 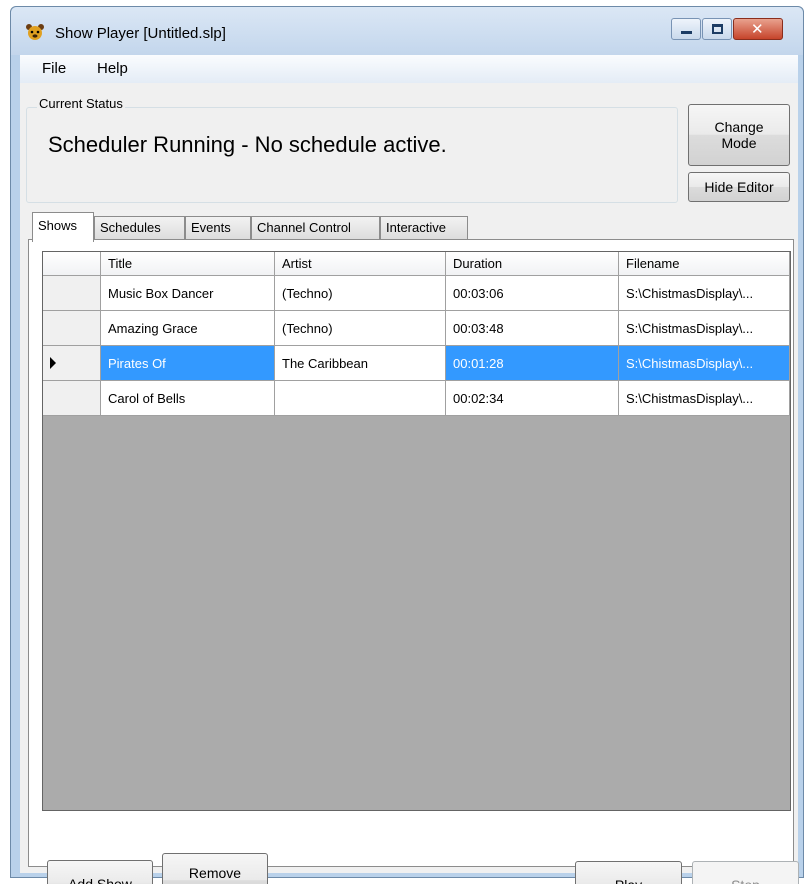 I want to click on cell-duration: 00:03:06, so click(x=532, y=293).